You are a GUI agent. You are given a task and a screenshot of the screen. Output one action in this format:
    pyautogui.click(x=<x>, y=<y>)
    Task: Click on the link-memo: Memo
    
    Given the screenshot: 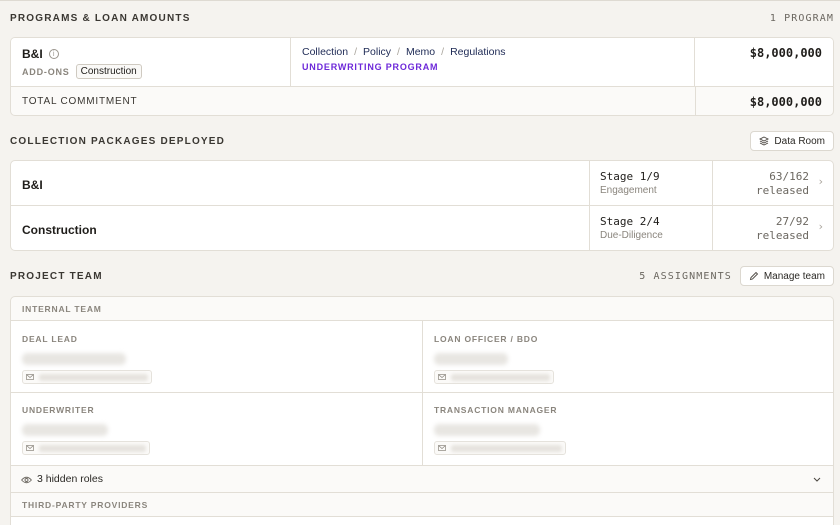 What is the action you would take?
    pyautogui.click(x=420, y=52)
    